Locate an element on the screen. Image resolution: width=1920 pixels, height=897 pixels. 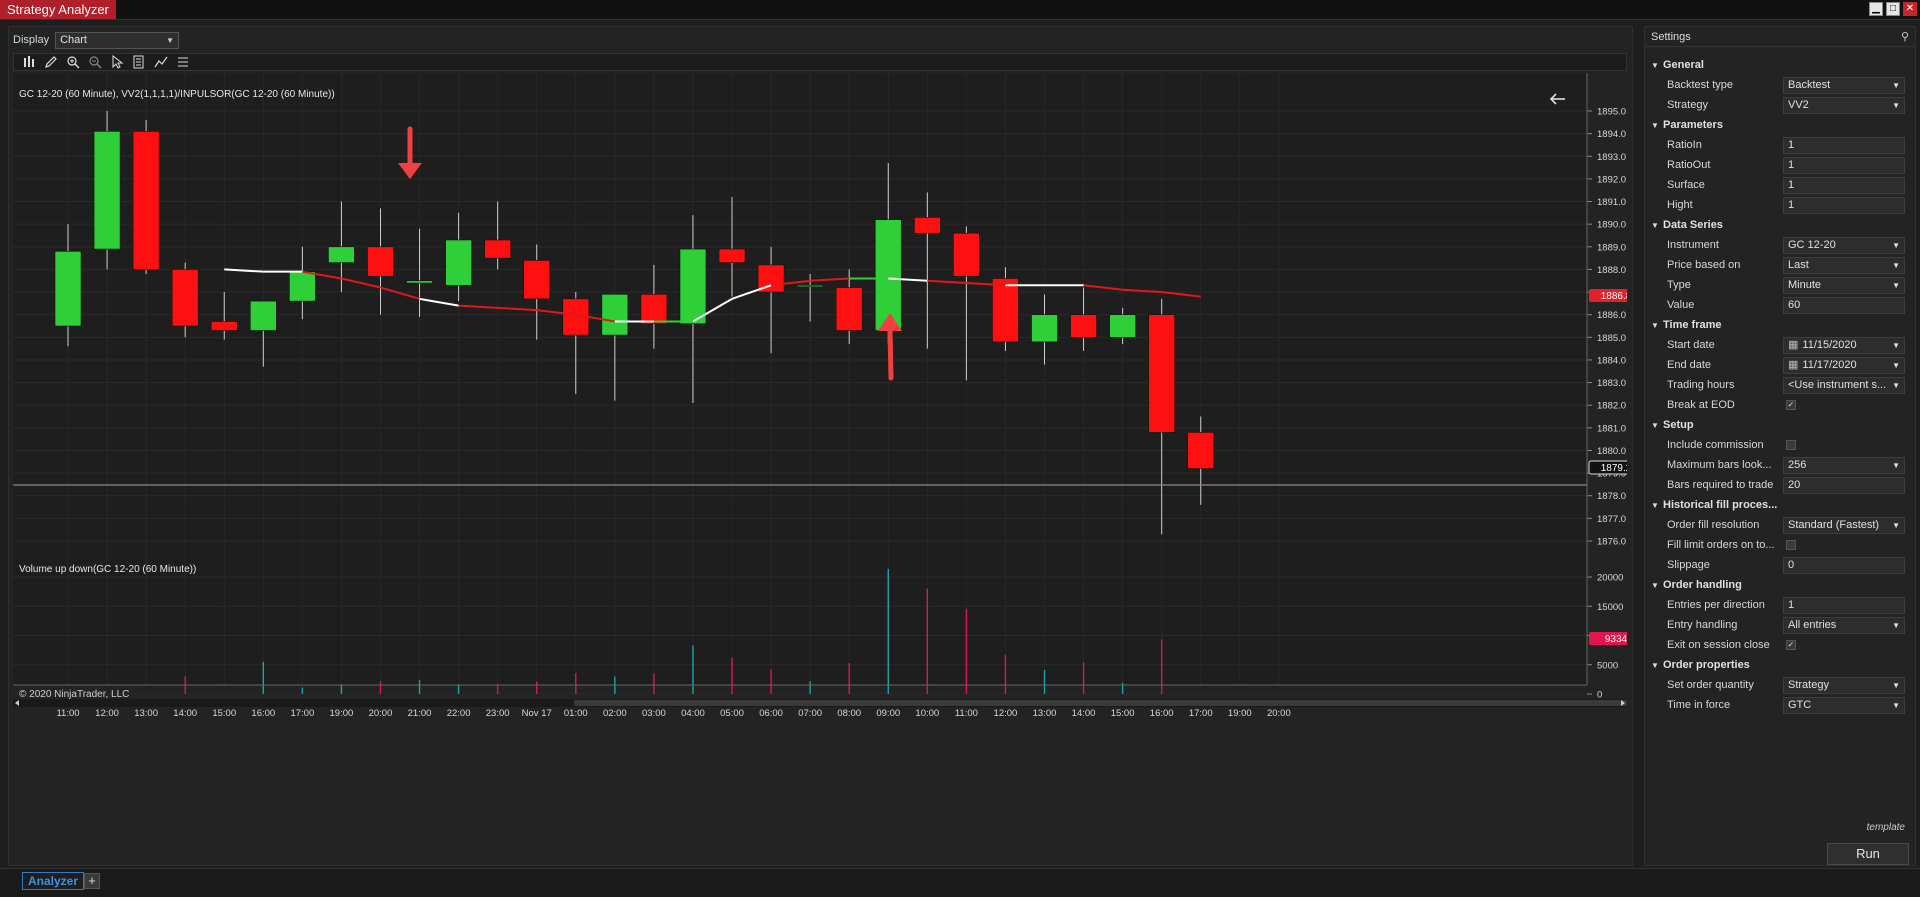
price-tick-label: 1886.0 is located at coordinates (1611, 315).